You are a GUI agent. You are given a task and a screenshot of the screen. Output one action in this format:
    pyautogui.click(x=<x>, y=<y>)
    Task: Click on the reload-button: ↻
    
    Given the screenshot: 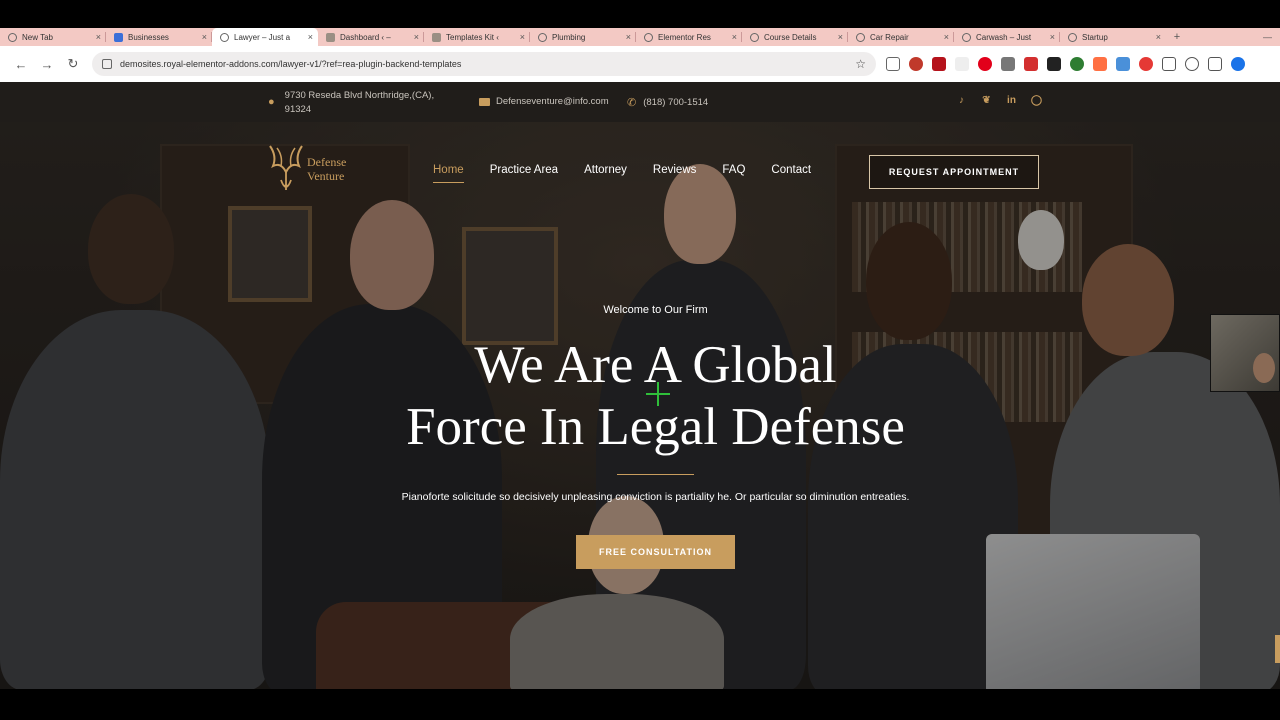 What is the action you would take?
    pyautogui.click(x=73, y=64)
    